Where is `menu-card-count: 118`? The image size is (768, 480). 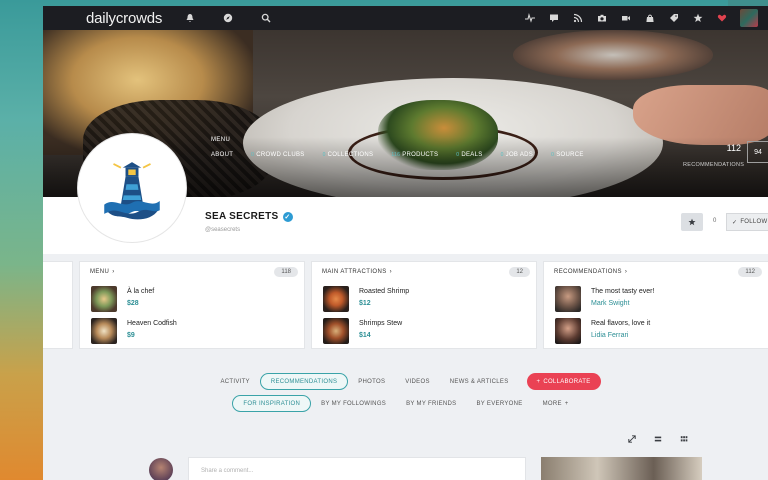
menu-card-count: 118 is located at coordinates (286, 272).